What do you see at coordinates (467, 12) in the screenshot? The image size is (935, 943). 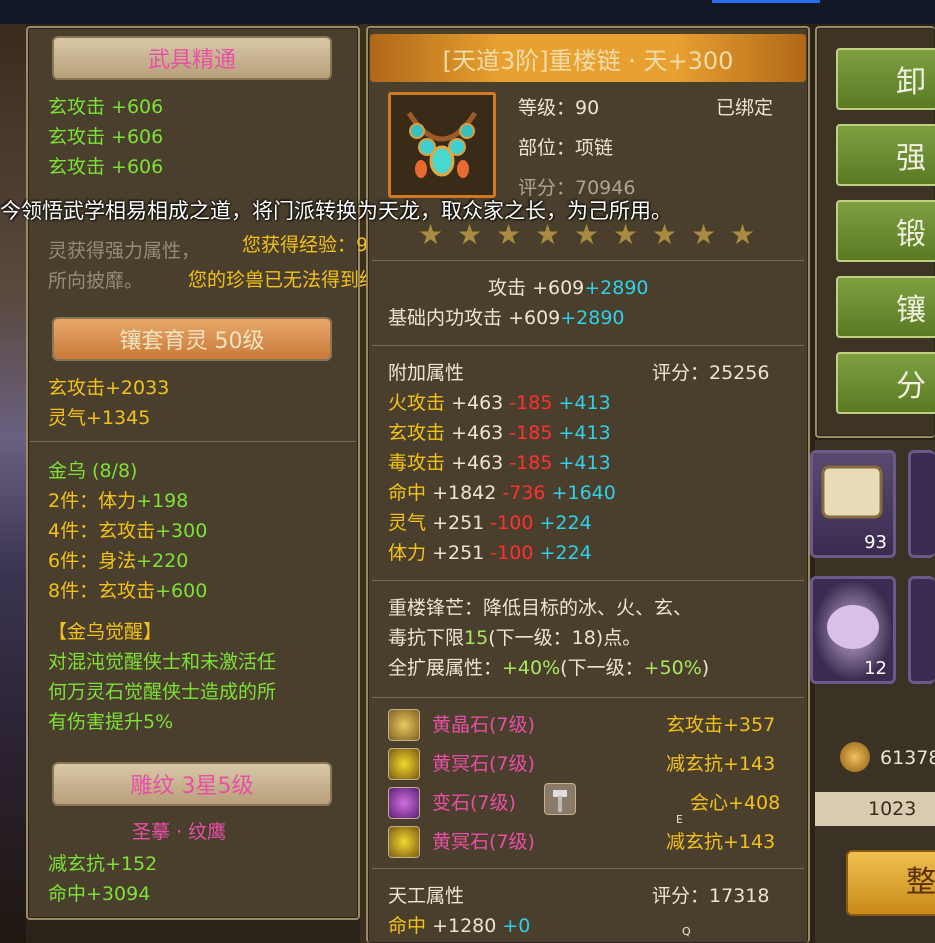 I see `top-bar` at bounding box center [467, 12].